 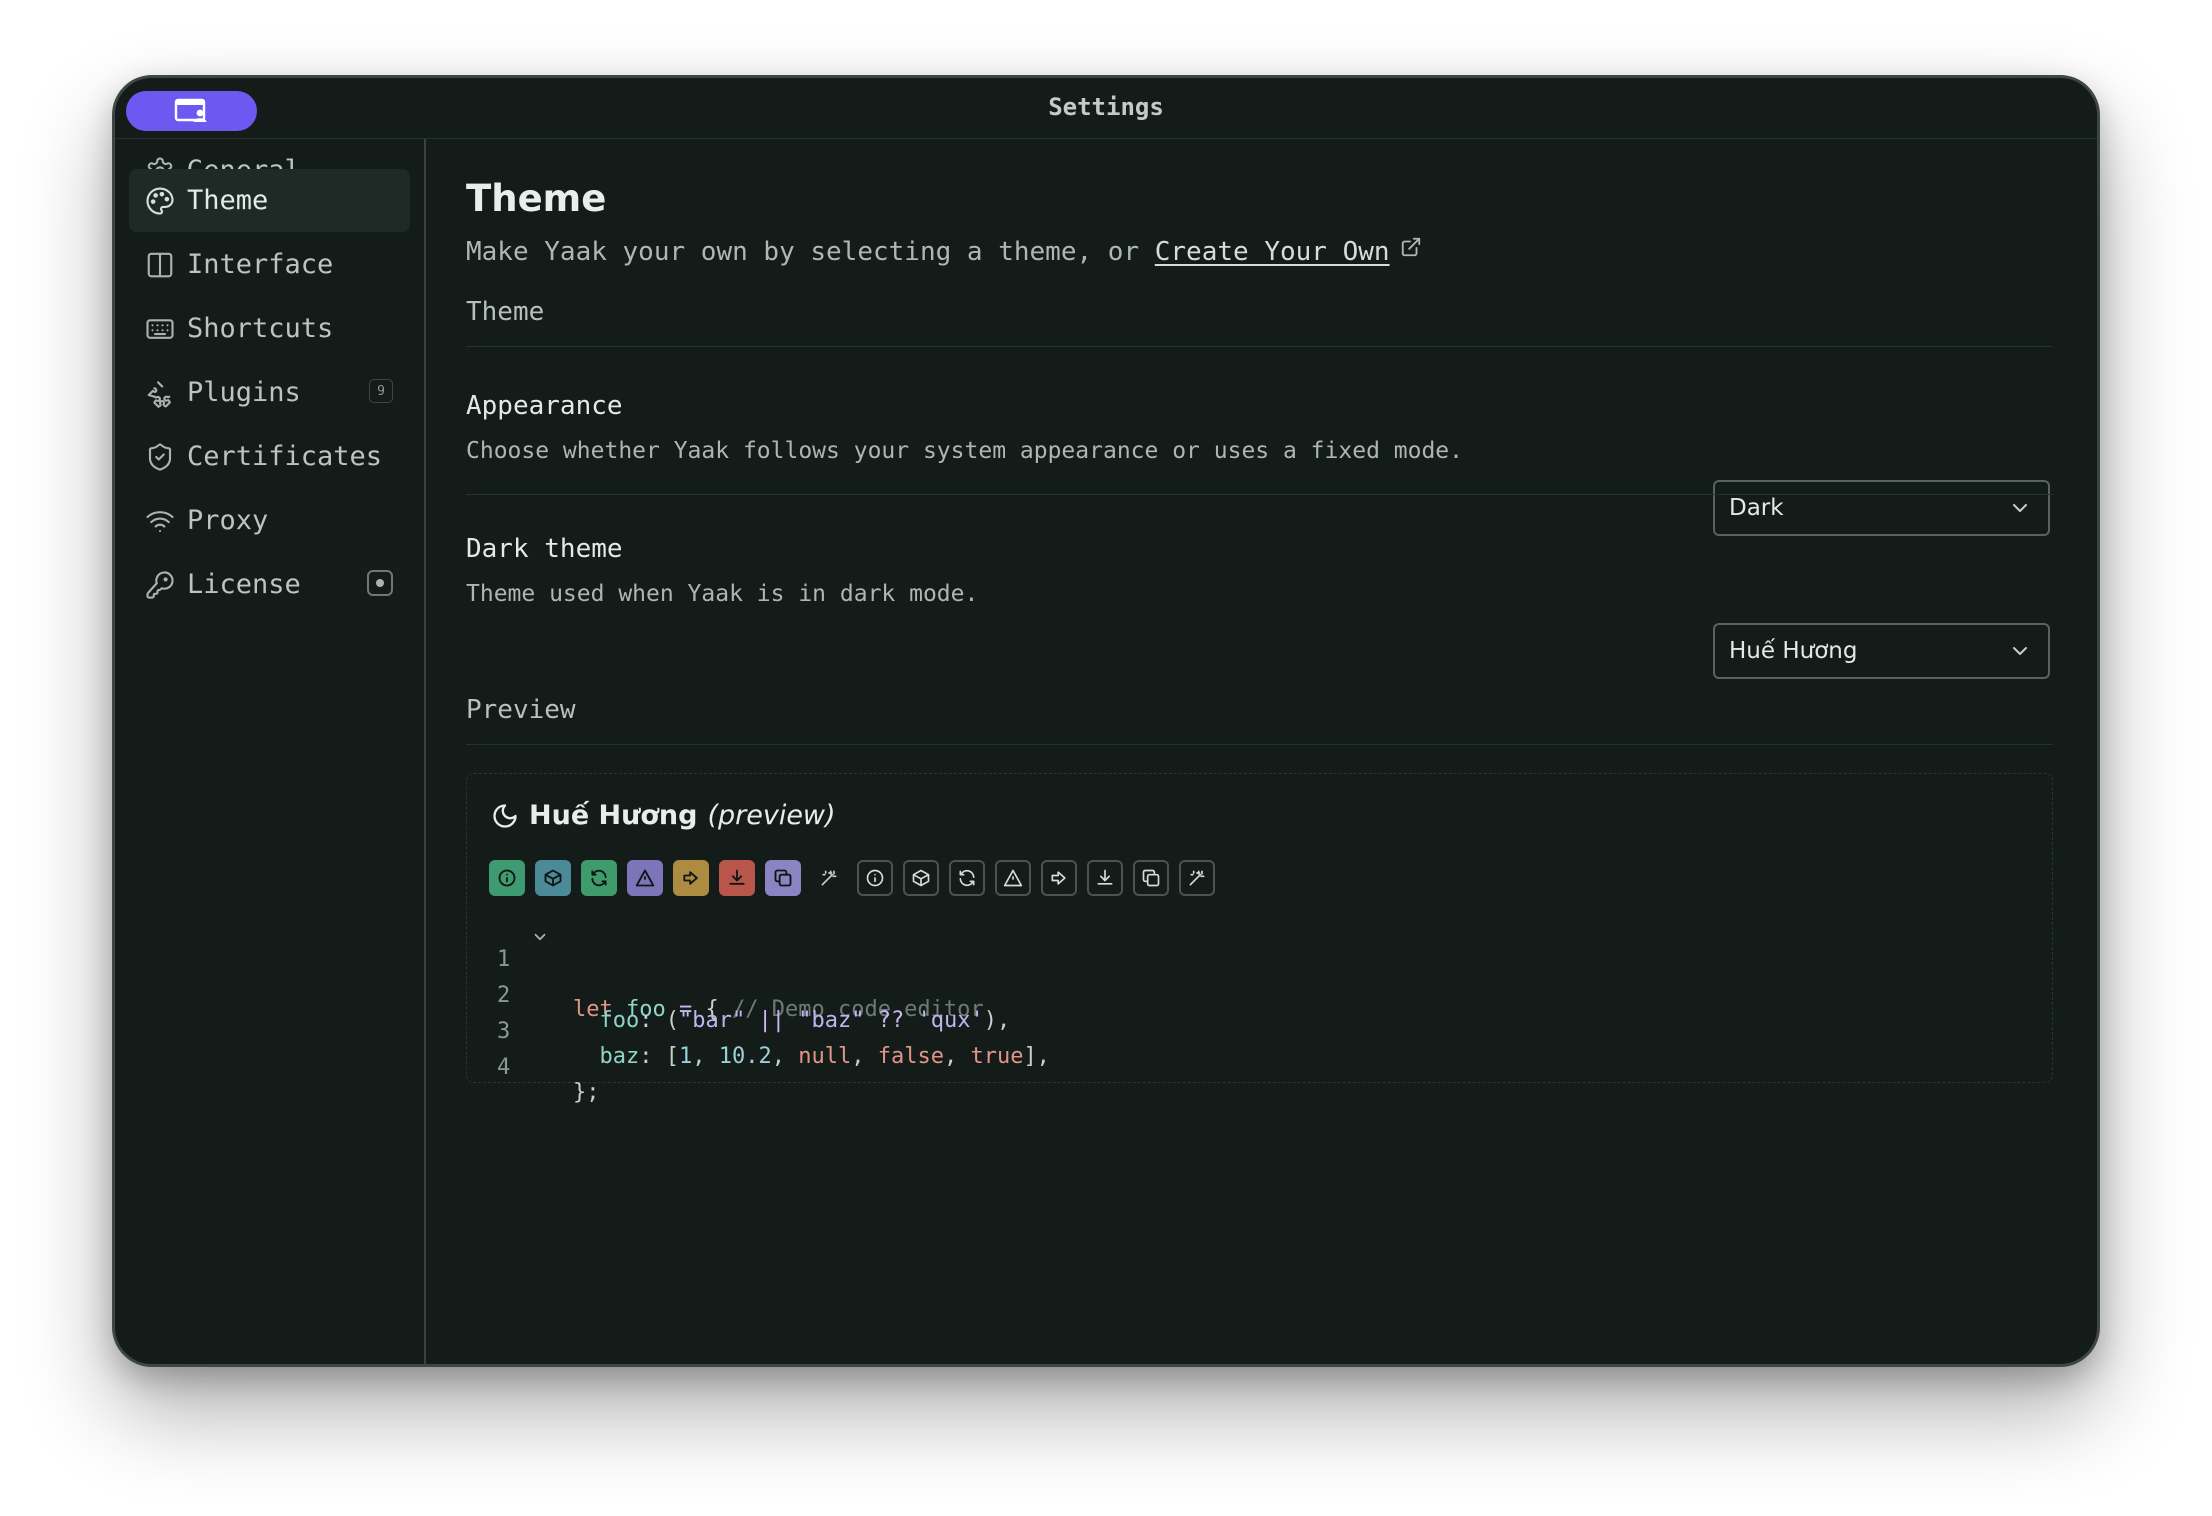 I want to click on sidebar-item-label: License, so click(x=244, y=584).